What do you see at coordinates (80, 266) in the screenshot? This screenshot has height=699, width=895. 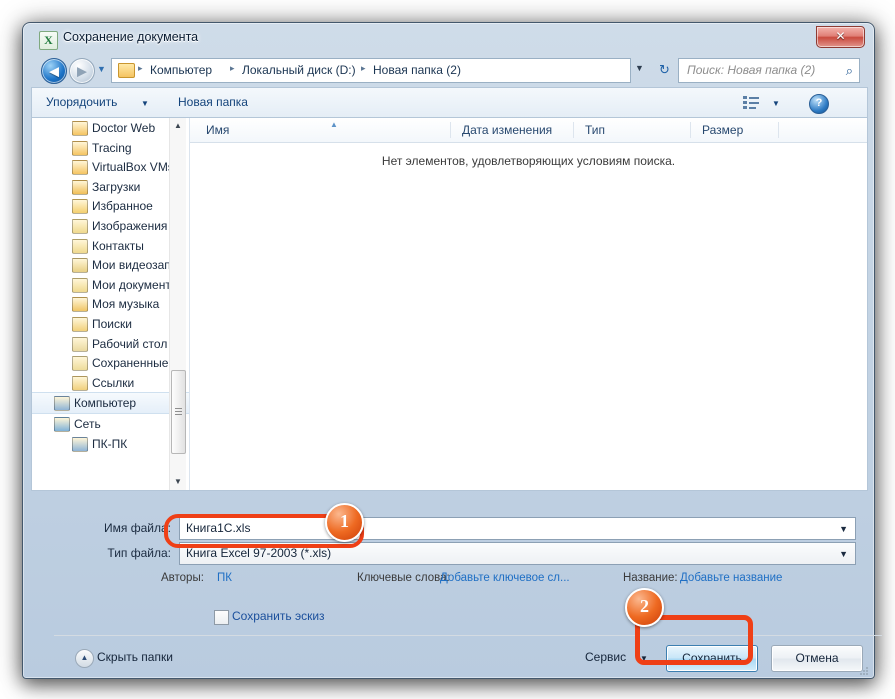 I see `videos-icon` at bounding box center [80, 266].